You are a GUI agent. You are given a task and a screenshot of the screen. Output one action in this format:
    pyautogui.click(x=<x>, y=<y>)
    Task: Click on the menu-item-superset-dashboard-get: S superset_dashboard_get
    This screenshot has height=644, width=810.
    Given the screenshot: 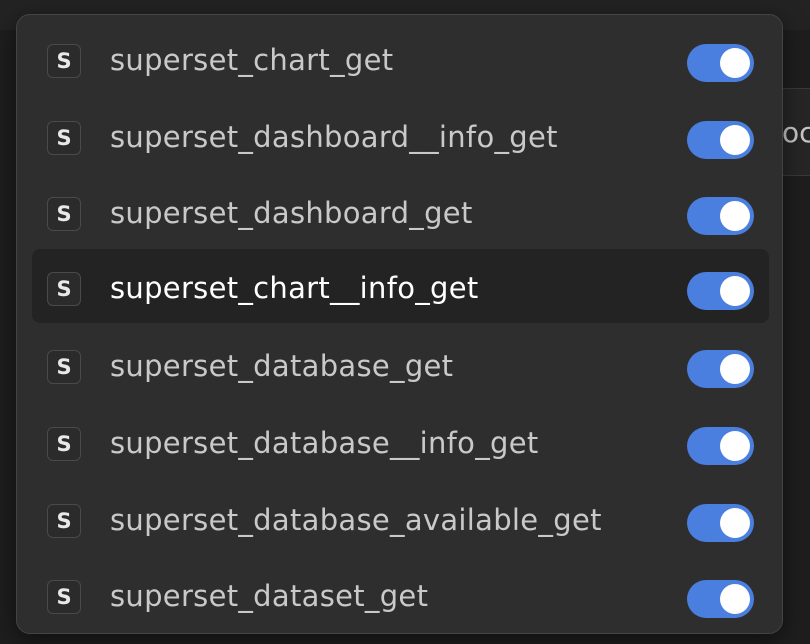 What is the action you would take?
    pyautogui.click(x=400, y=211)
    